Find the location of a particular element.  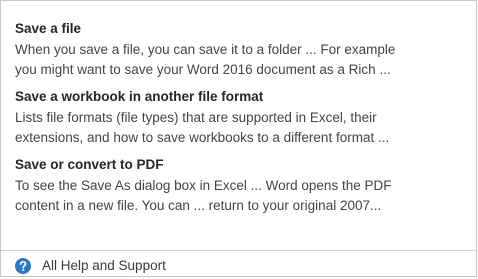

help-question-icon is located at coordinates (23, 266).